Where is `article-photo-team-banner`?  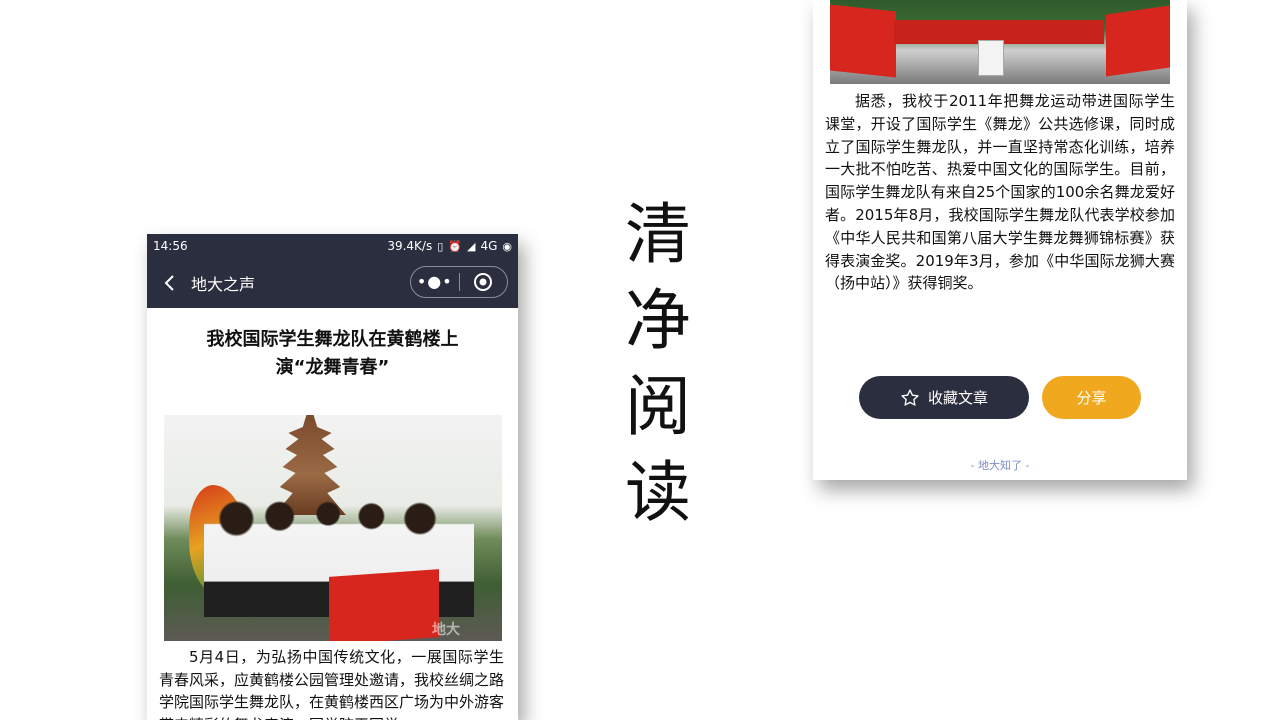
article-photo-team-banner is located at coordinates (1000, 42).